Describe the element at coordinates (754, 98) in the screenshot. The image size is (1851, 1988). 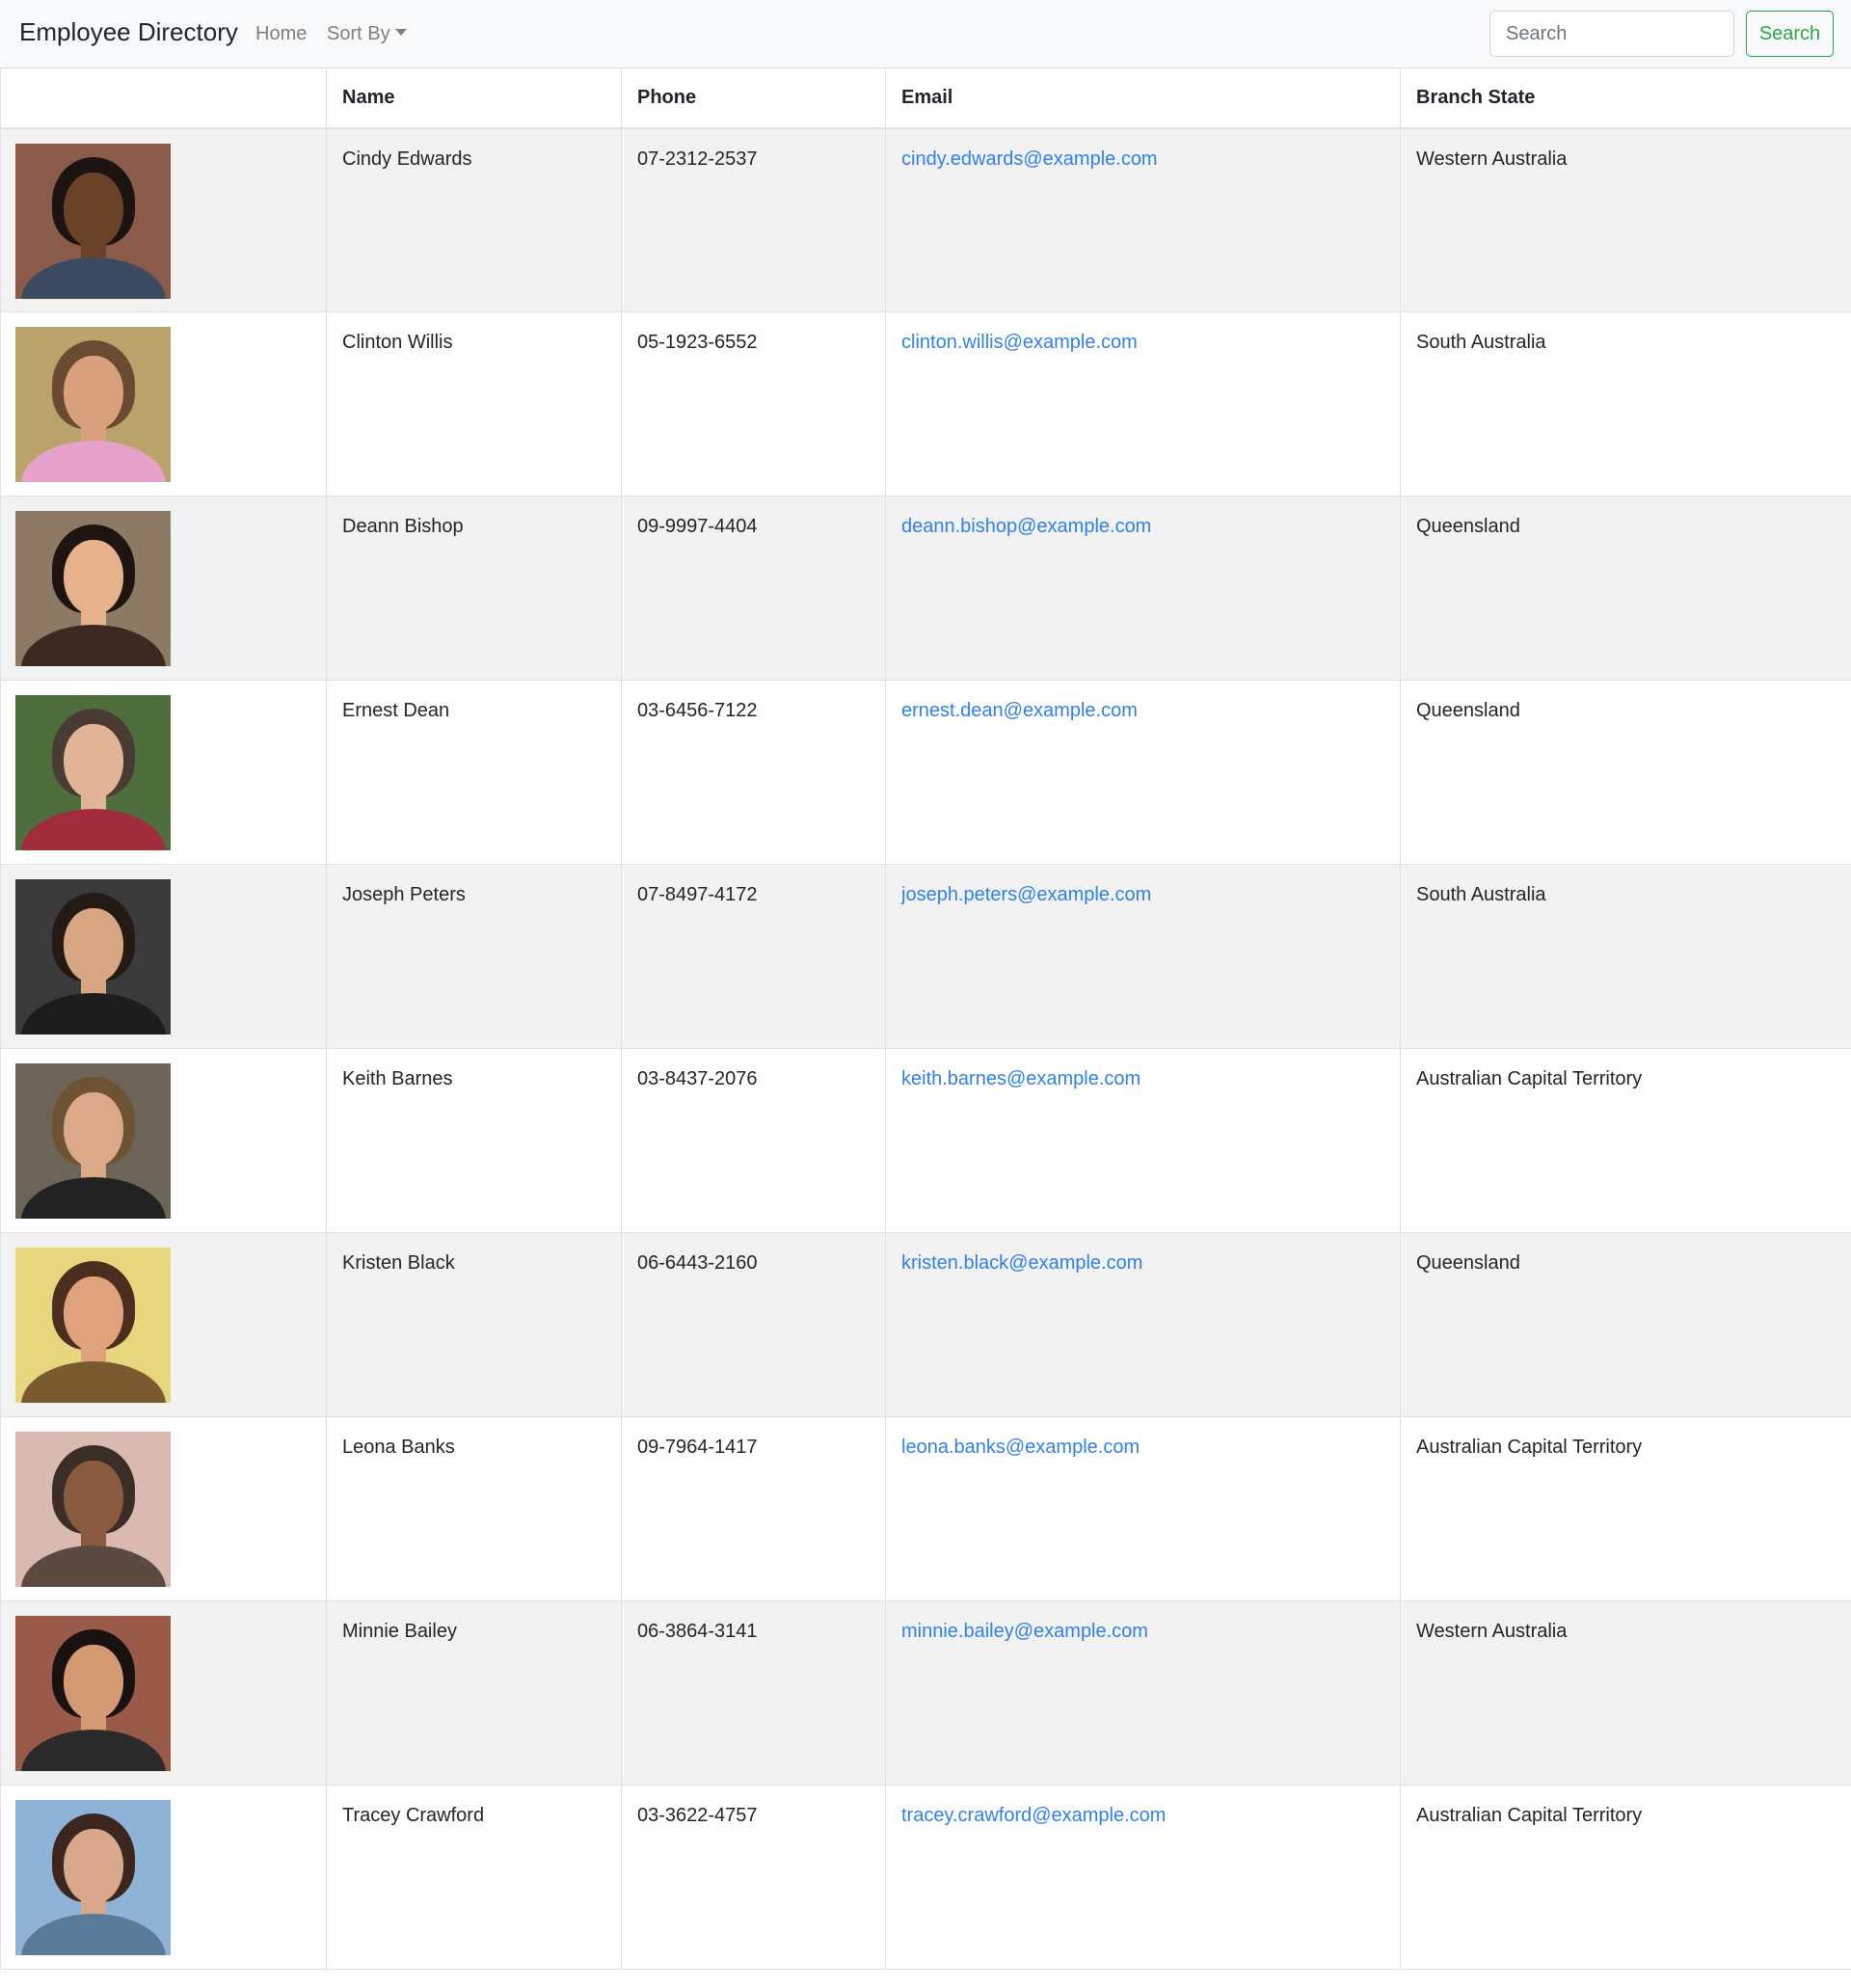
I see `phone-column-header: Phone` at that location.